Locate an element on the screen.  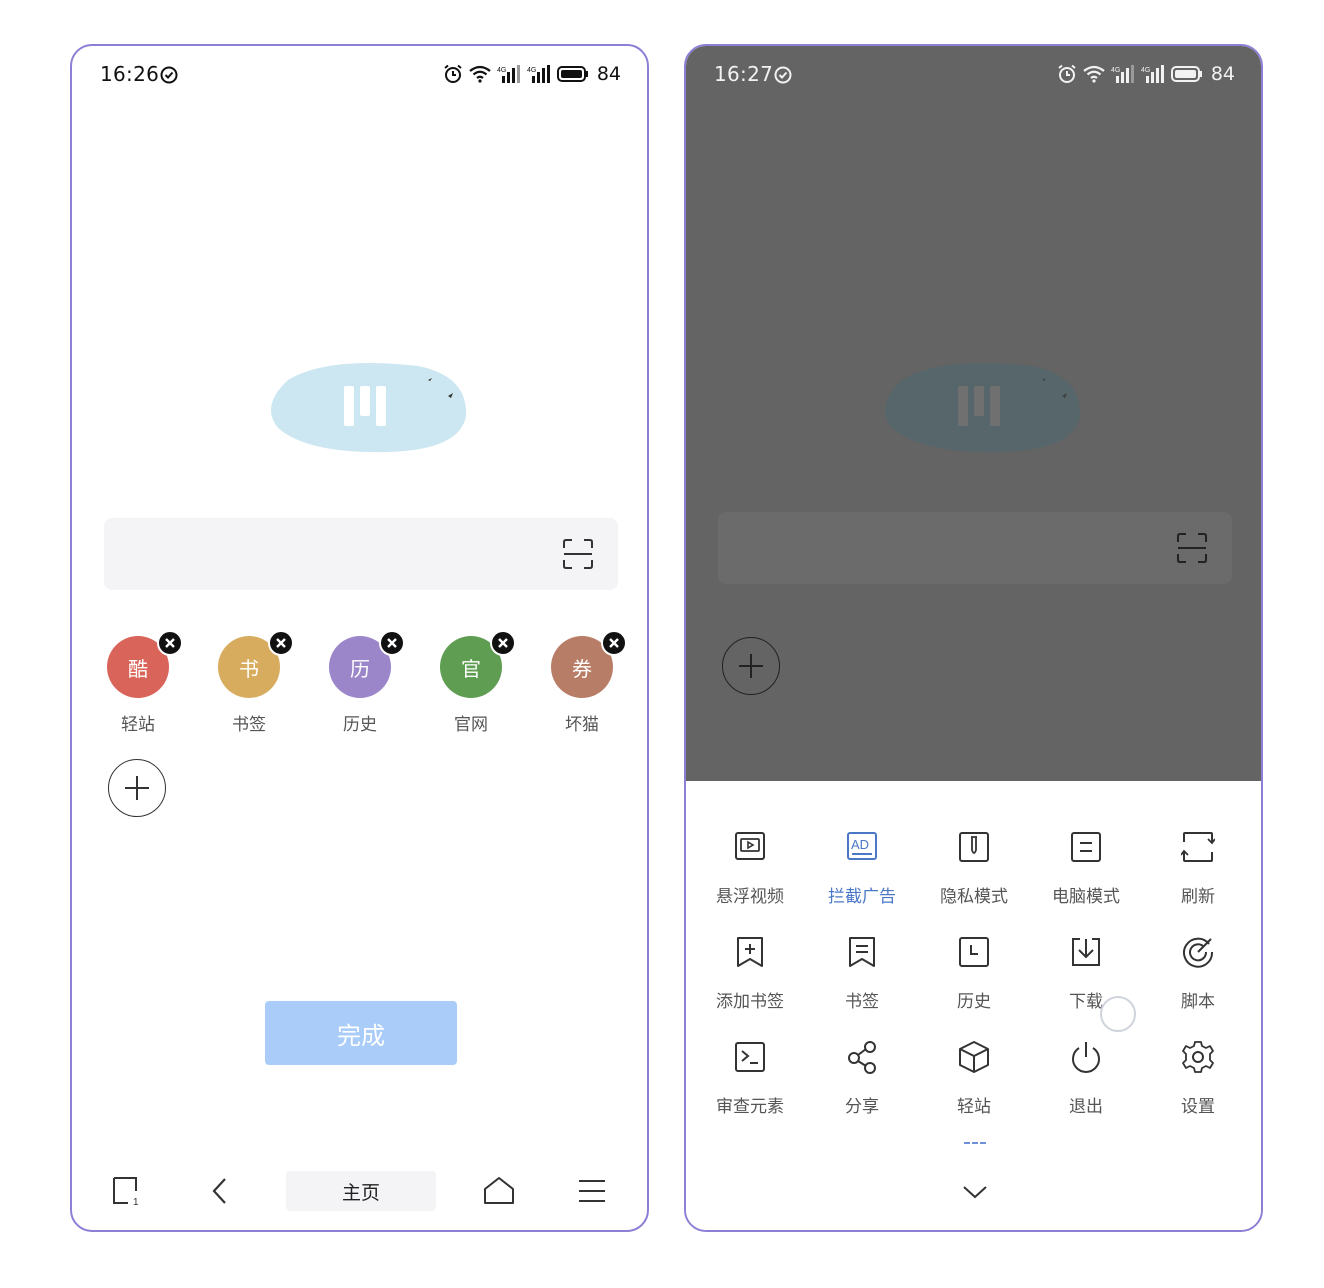
chevron-down-icon is located at coordinates (975, 1192).